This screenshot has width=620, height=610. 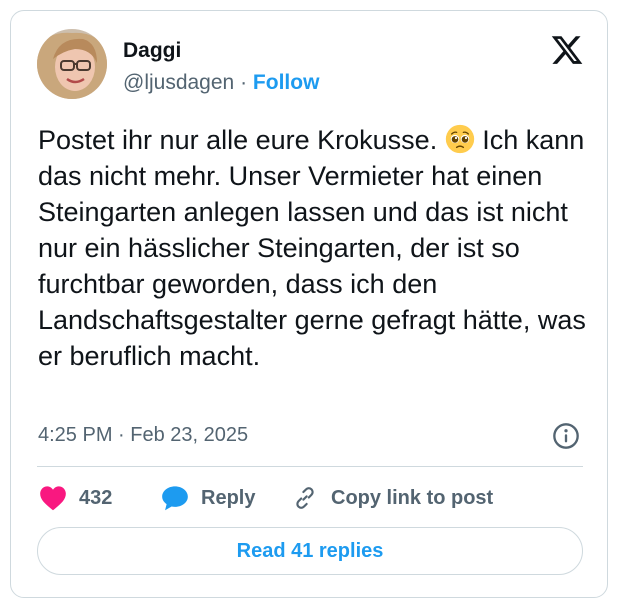 I want to click on copy-link-button: Copy link to post, so click(x=392, y=498).